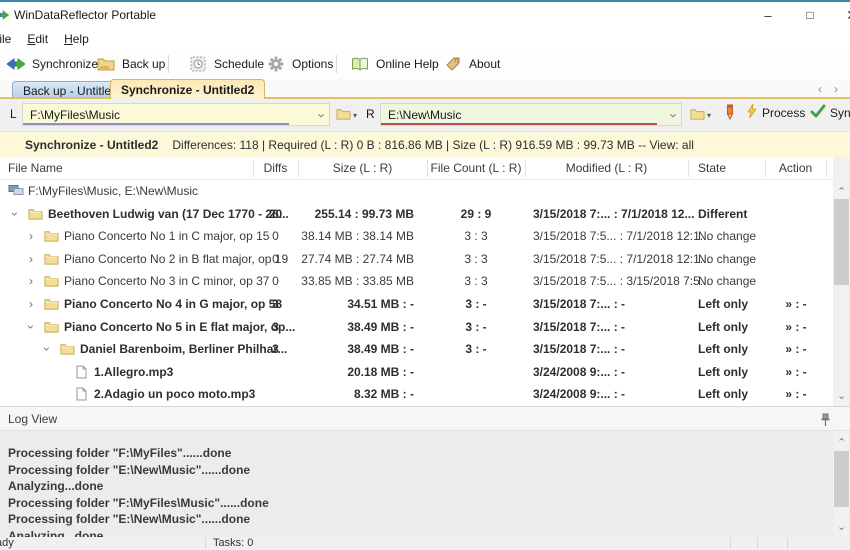 Image resolution: width=850 pixels, height=550 pixels. I want to click on file-name-cell: 2.Adagio un poco moto.mp3, so click(175, 394).